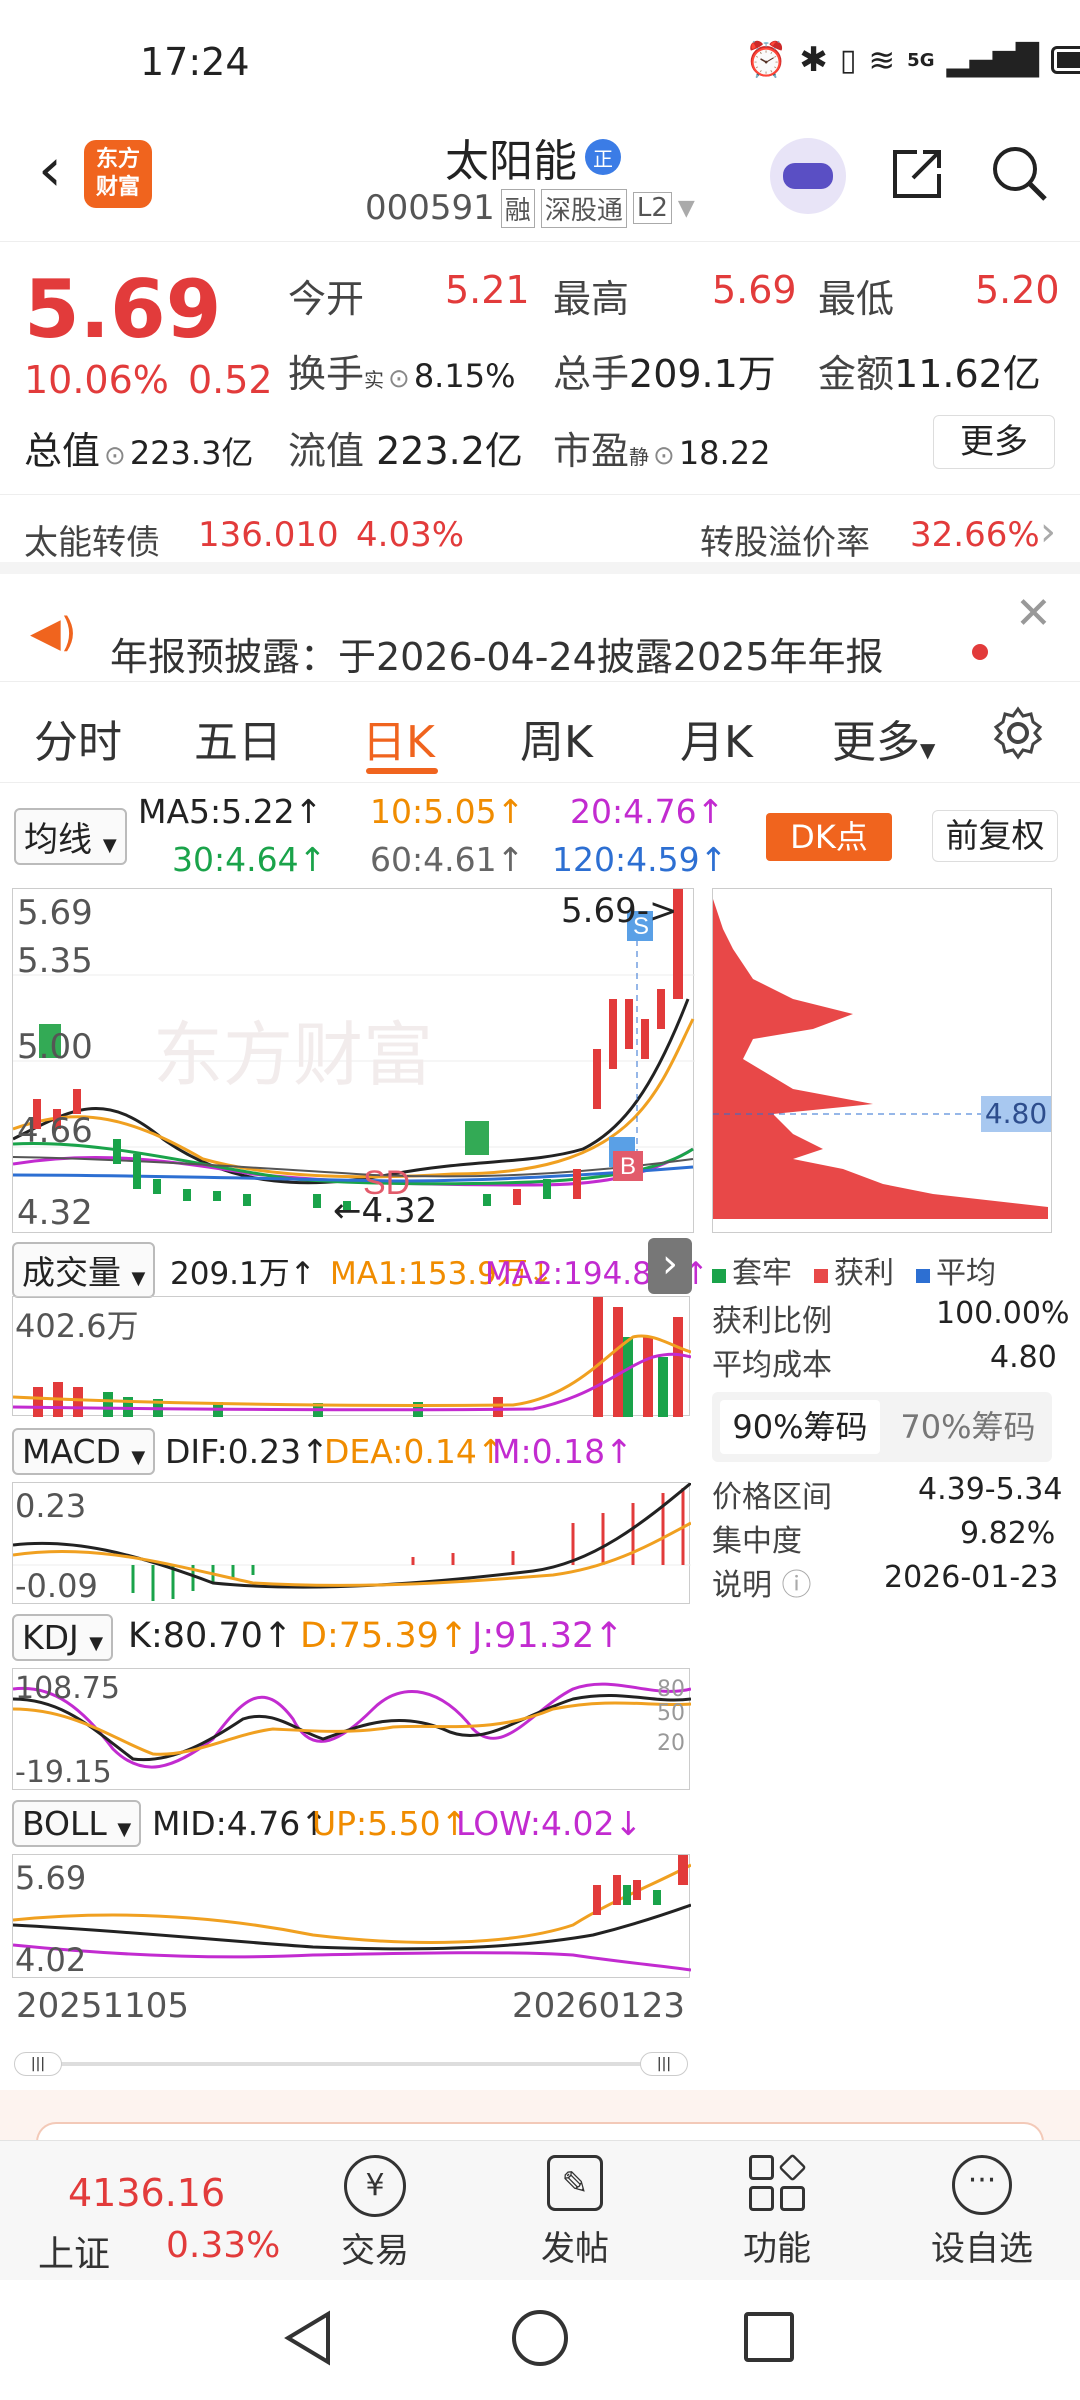 The width and height of the screenshot is (1080, 2400). Describe the element at coordinates (70, 836) in the screenshot. I see `ma-selector: 均线 ▼` at that location.